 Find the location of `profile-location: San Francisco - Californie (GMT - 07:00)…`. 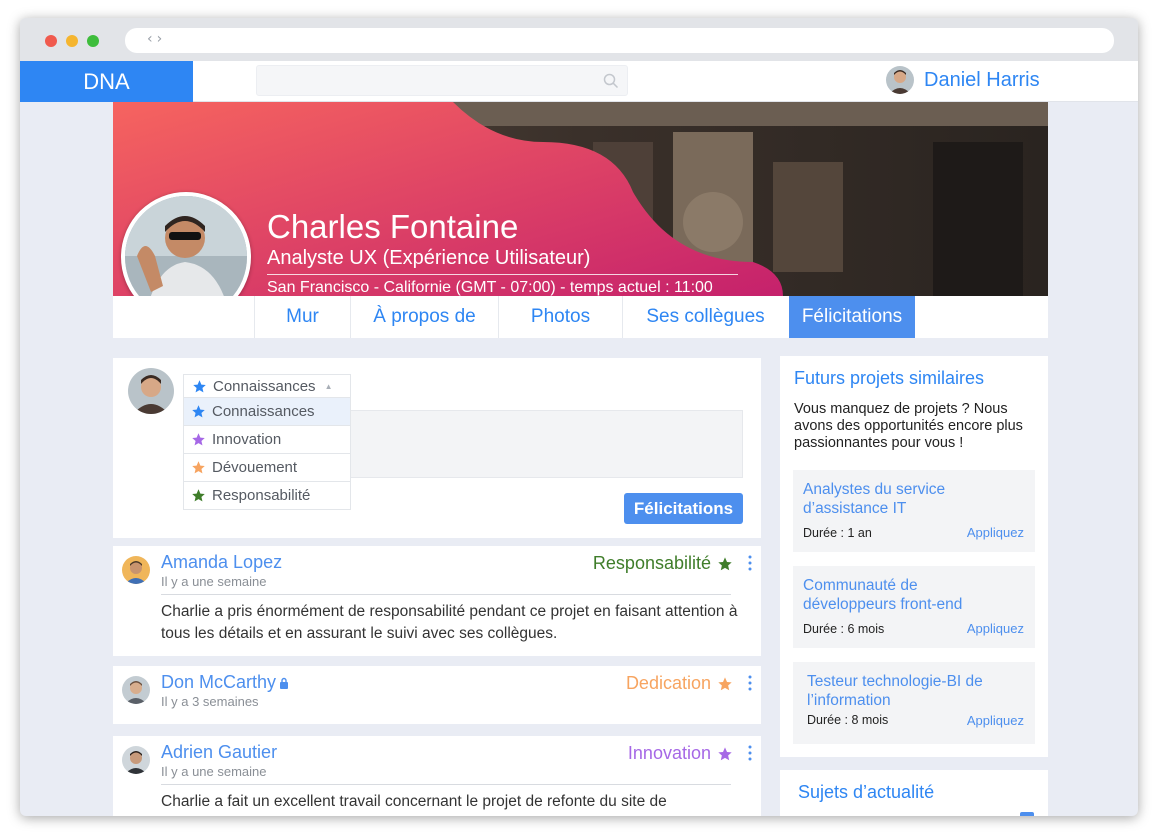

profile-location: San Francisco - Californie (GMT - 07:00)… is located at coordinates (490, 287).